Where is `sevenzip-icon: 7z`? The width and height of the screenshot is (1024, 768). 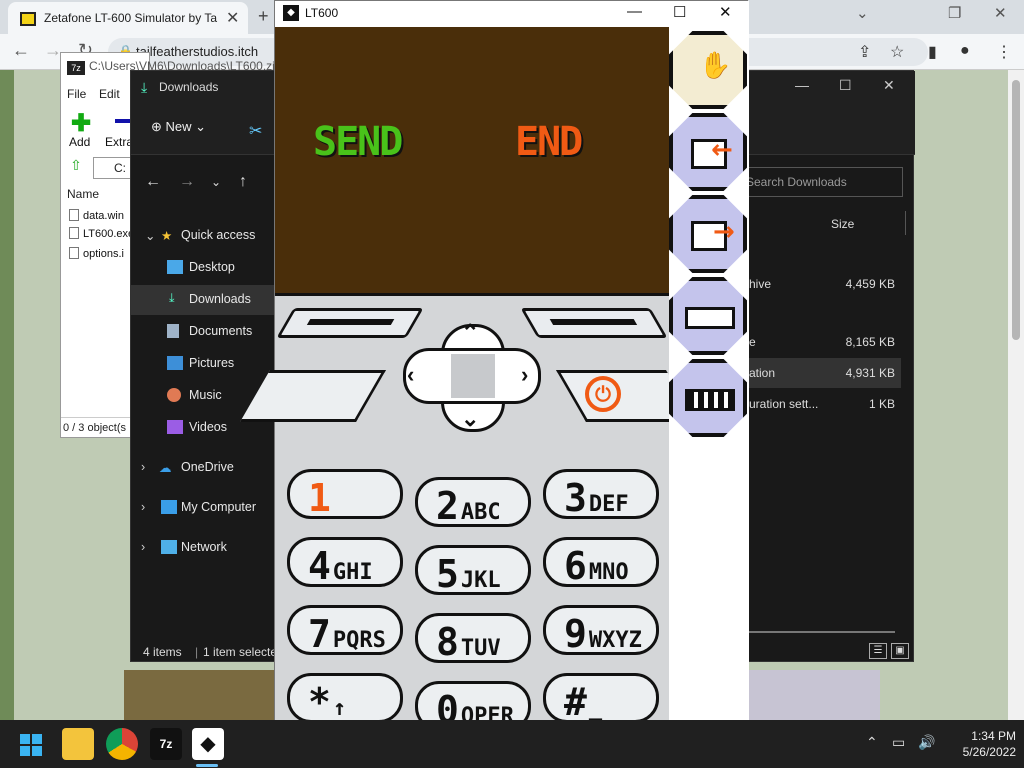
sevenzip-icon: 7z is located at coordinates (166, 744).